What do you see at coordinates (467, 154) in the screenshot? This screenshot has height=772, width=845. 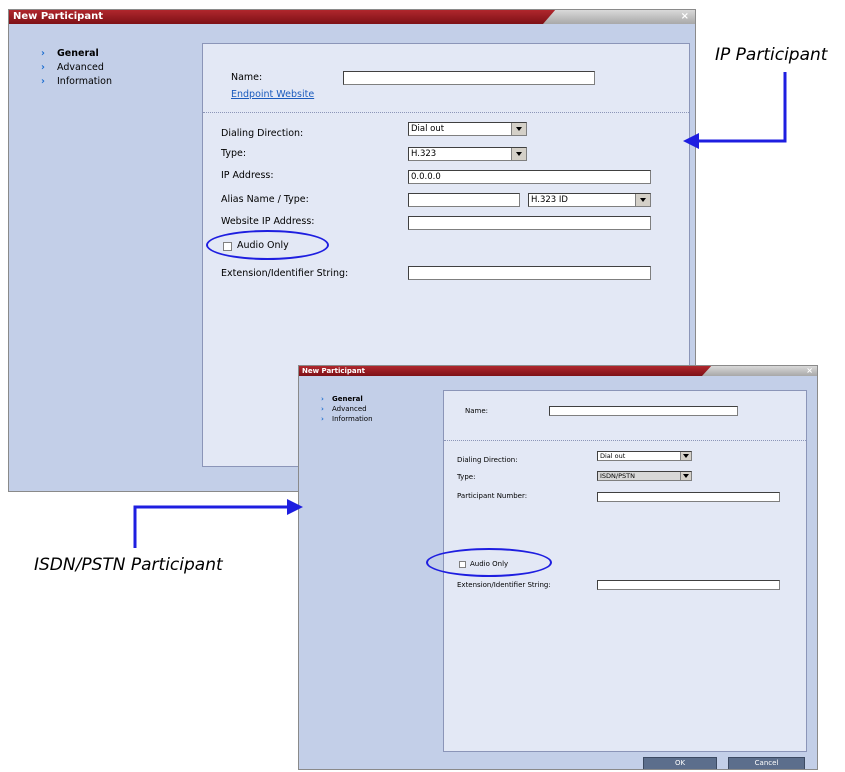 I see `type-select: H.323` at bounding box center [467, 154].